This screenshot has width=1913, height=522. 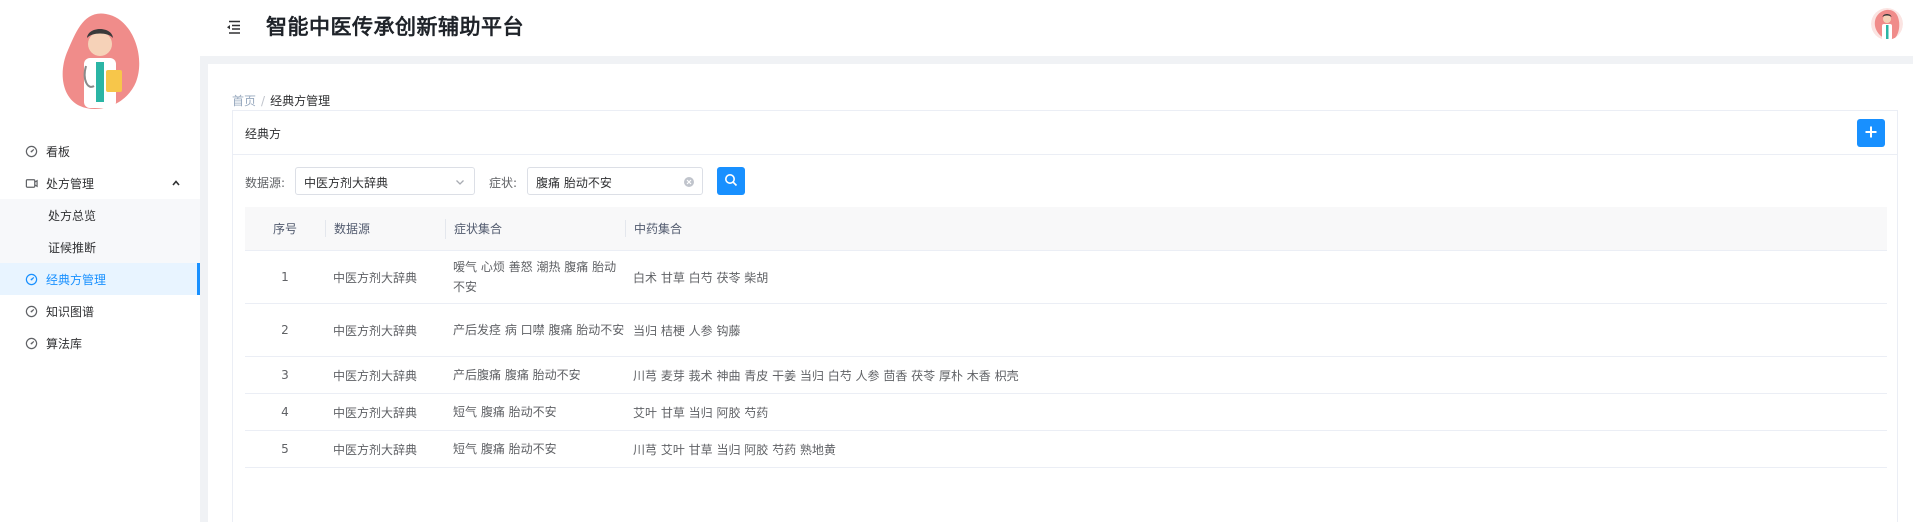 I want to click on plus-icon, so click(x=1871, y=133).